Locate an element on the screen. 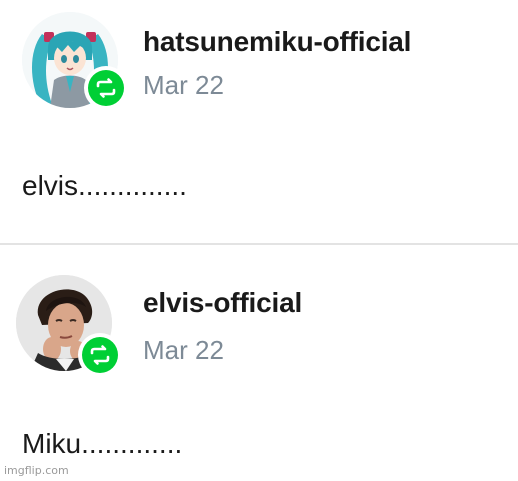  username: hatsunemiku-official is located at coordinates (277, 42).